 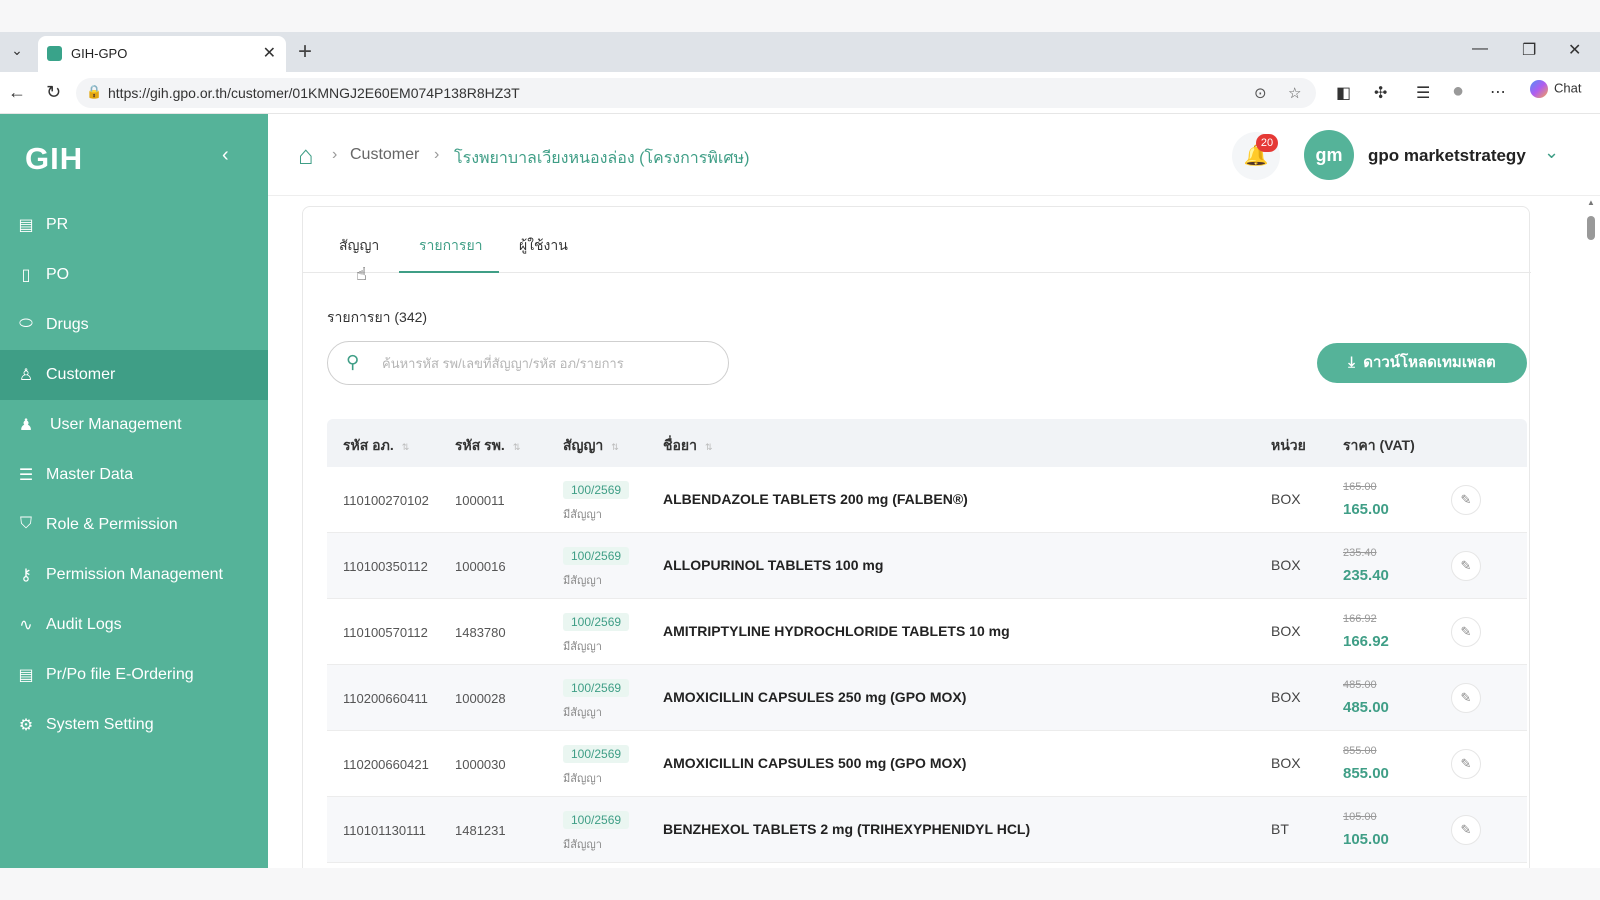 I want to click on unit: BT, so click(x=1280, y=829).